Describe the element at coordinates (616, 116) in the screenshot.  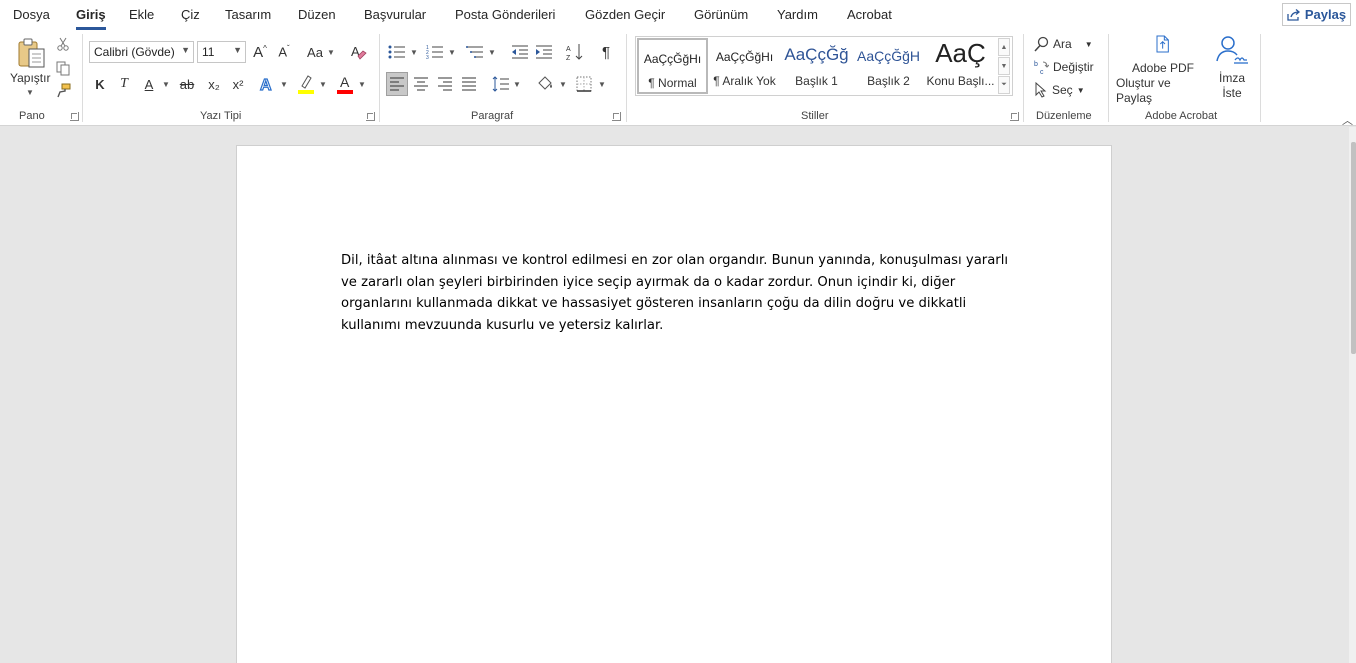
I see `paragraph-launcher-icon` at that location.